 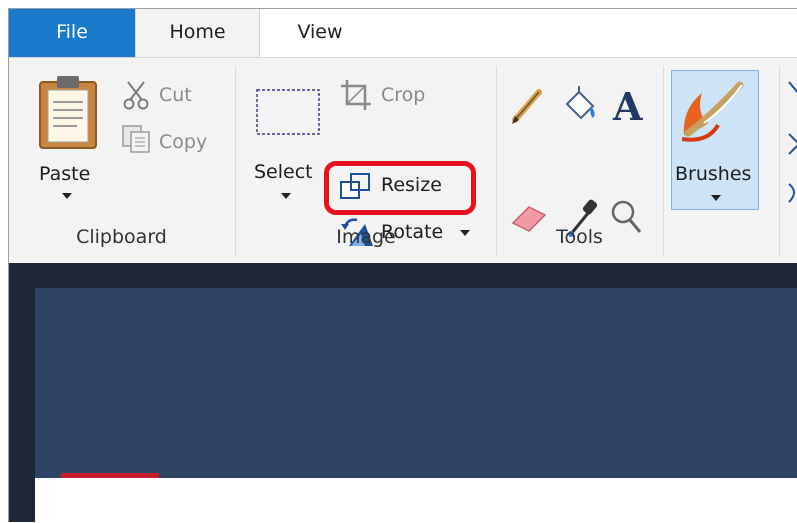 I want to click on crop-icon, so click(x=356, y=95).